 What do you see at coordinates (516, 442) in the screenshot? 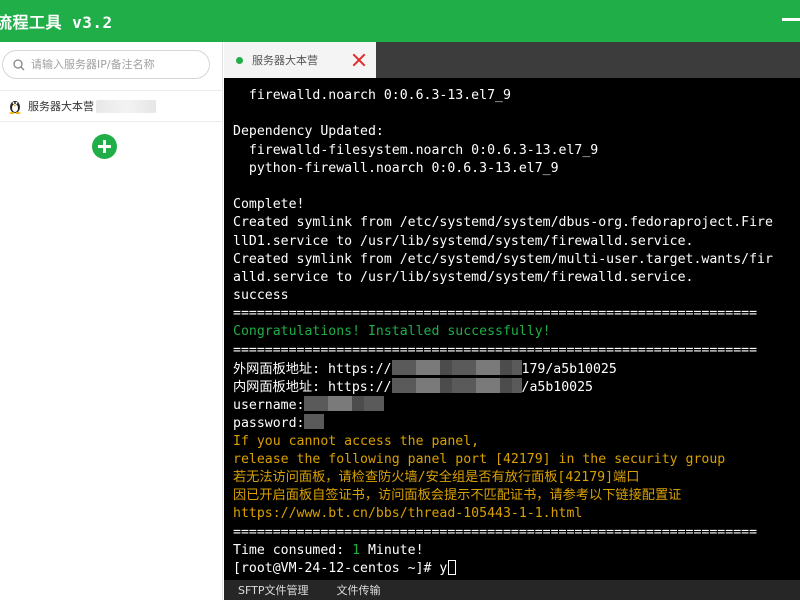
I see `terminal-line: If you cannot access the panel,` at bounding box center [516, 442].